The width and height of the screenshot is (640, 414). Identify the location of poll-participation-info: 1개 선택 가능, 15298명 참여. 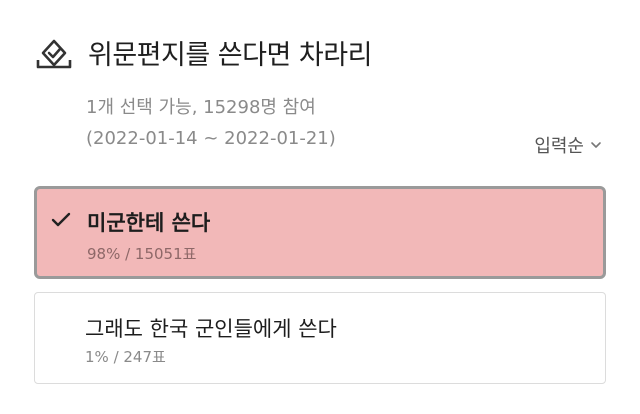
(201, 107).